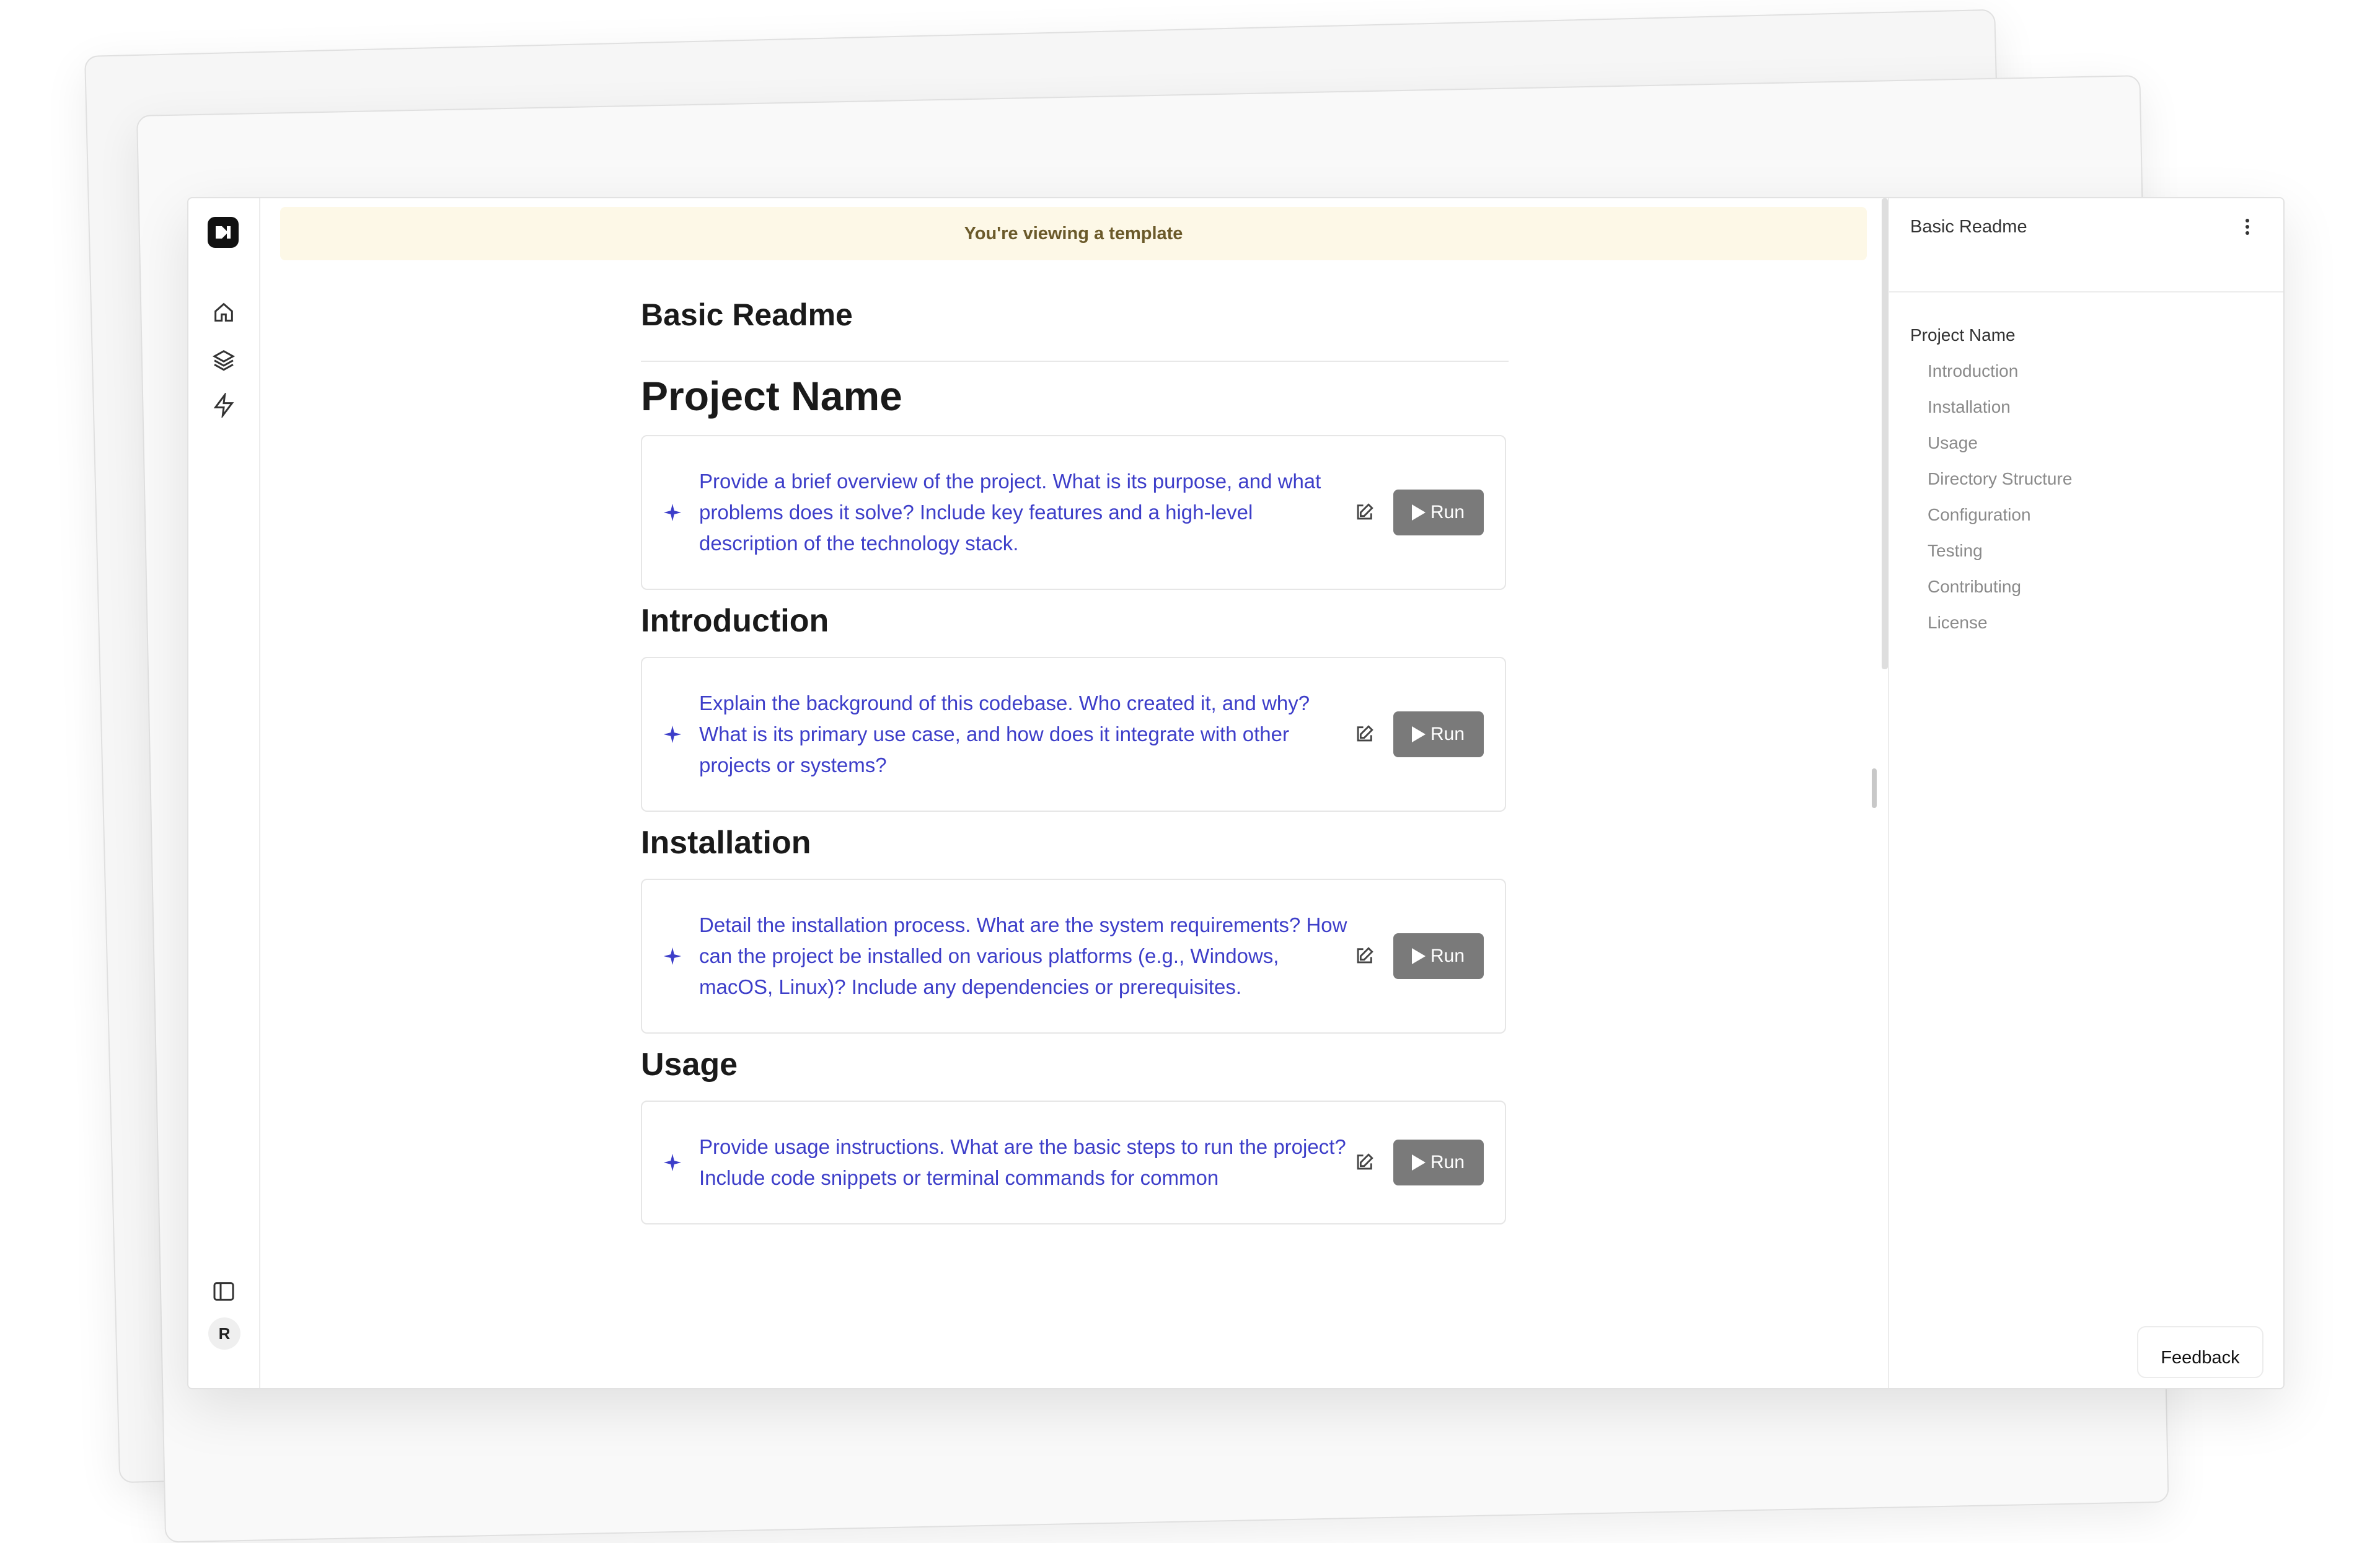 This screenshot has height=1543, width=2380. What do you see at coordinates (771, 396) in the screenshot?
I see `section-heading: Project Name` at bounding box center [771, 396].